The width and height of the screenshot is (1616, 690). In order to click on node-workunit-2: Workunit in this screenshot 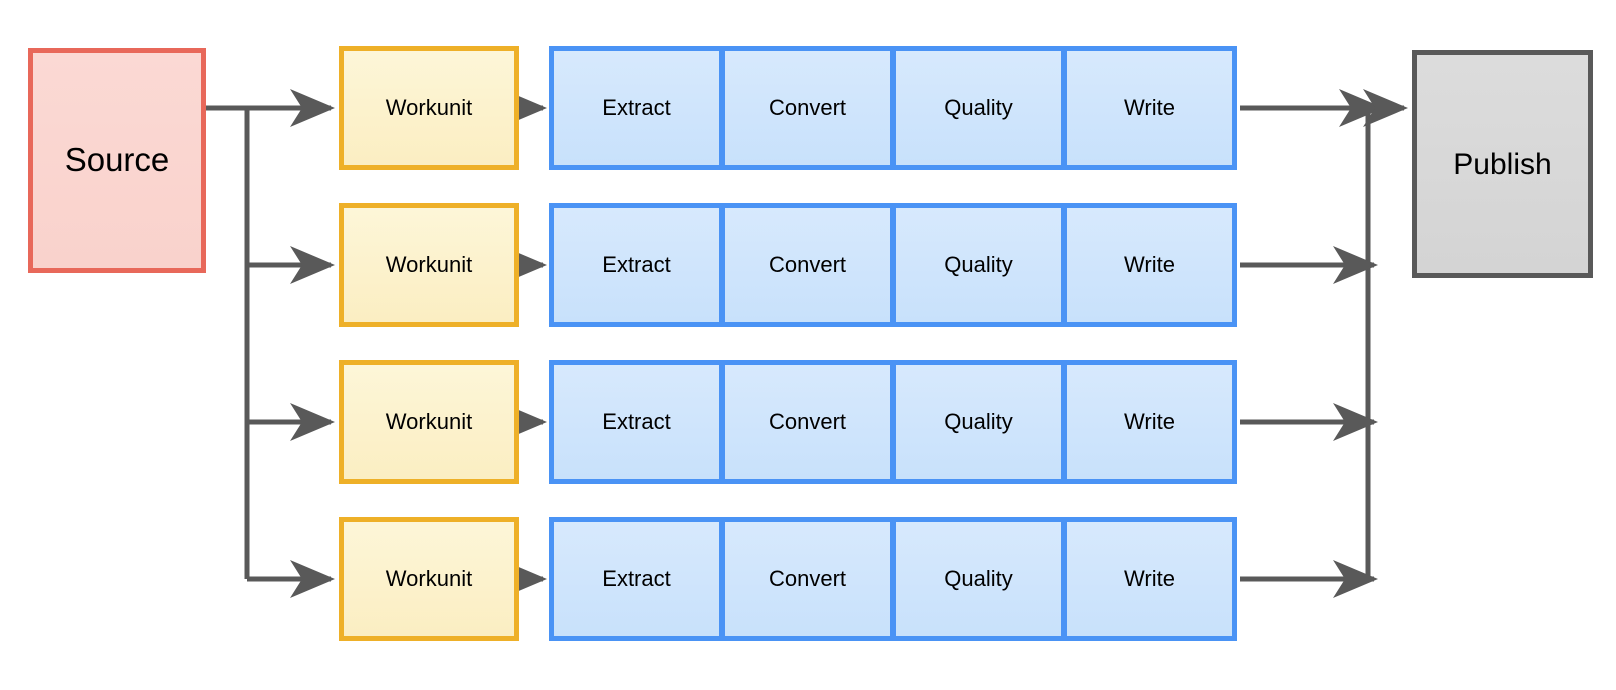, I will do `click(429, 265)`.